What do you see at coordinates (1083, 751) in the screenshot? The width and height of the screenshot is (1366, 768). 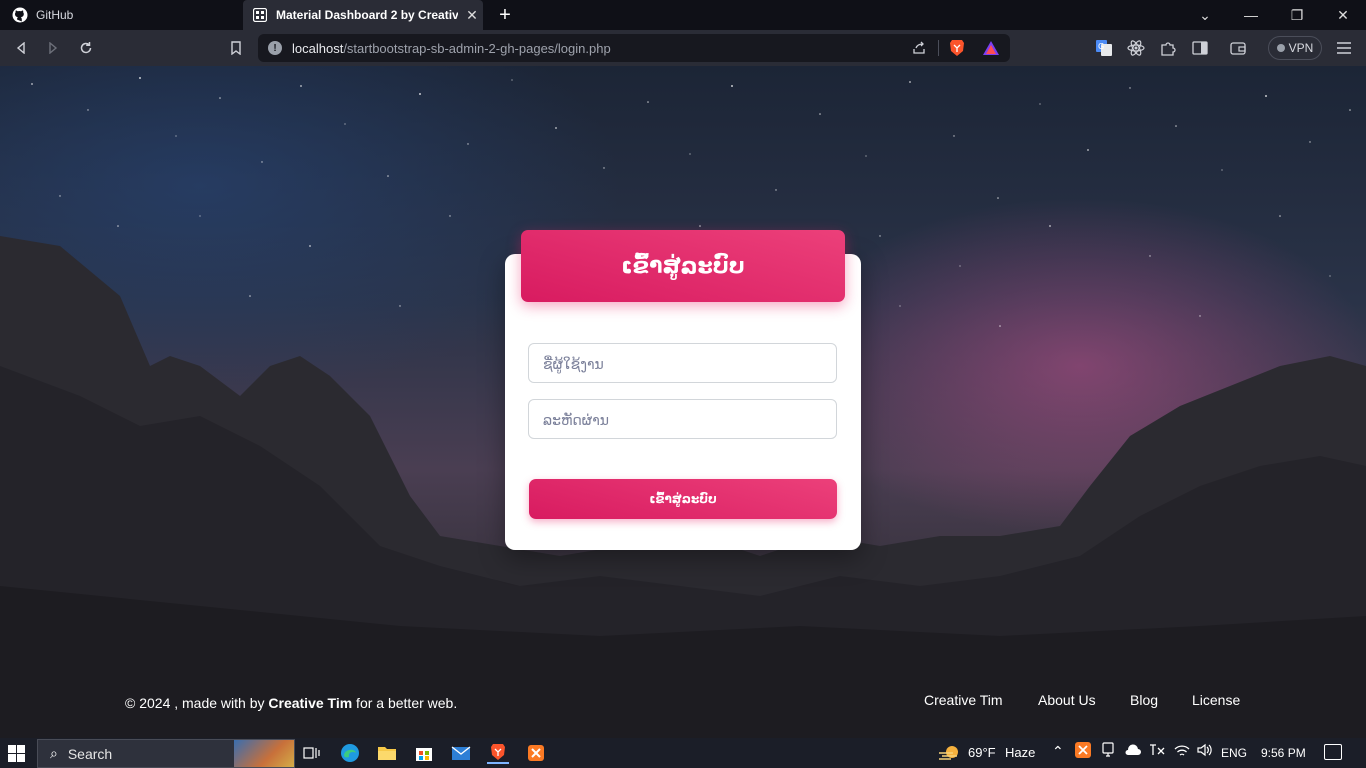 I see `tray-xampp-icon` at bounding box center [1083, 751].